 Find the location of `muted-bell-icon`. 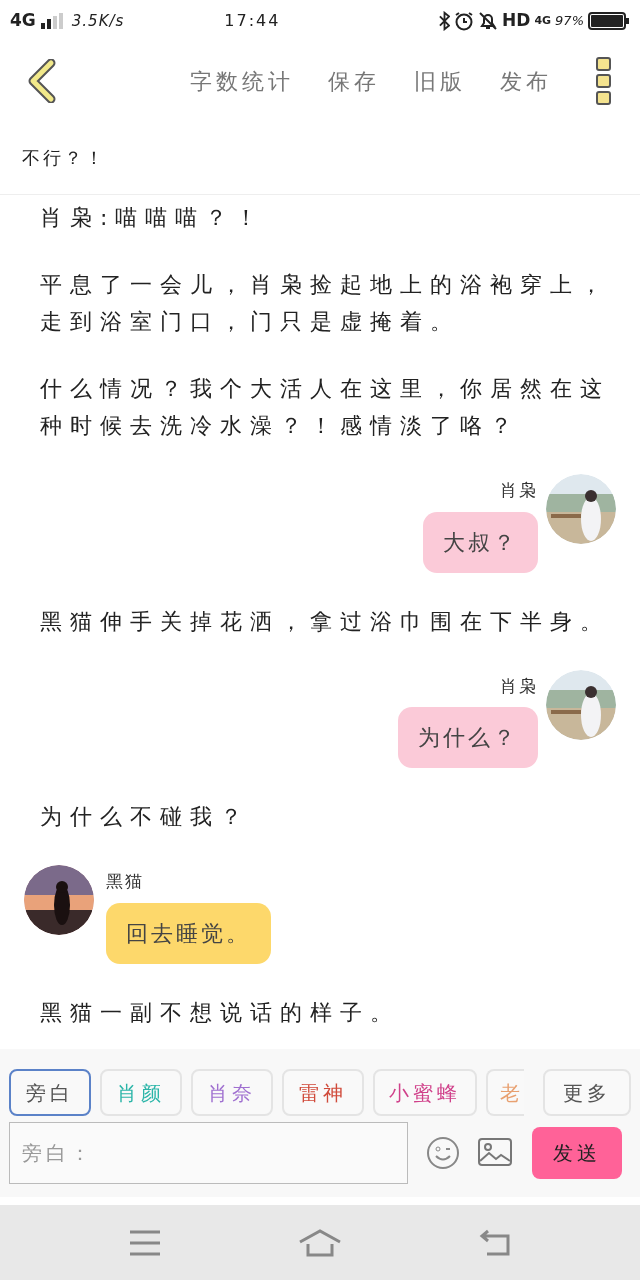

muted-bell-icon is located at coordinates (488, 21).